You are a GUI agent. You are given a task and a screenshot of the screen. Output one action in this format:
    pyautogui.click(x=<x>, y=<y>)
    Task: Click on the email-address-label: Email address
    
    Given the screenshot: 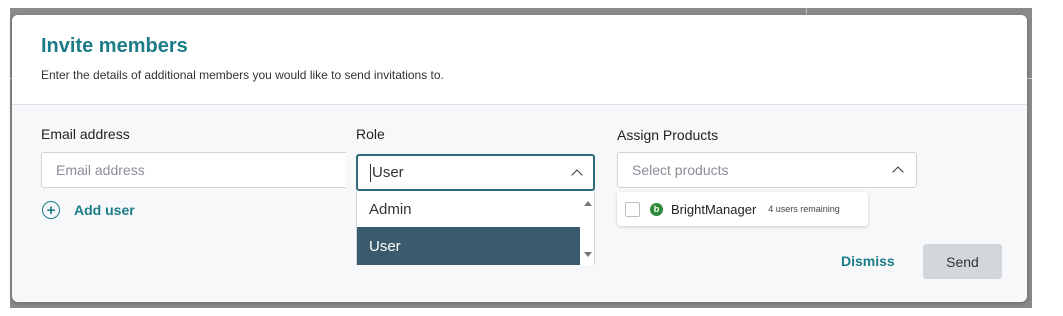 What is the action you would take?
    pyautogui.click(x=85, y=134)
    